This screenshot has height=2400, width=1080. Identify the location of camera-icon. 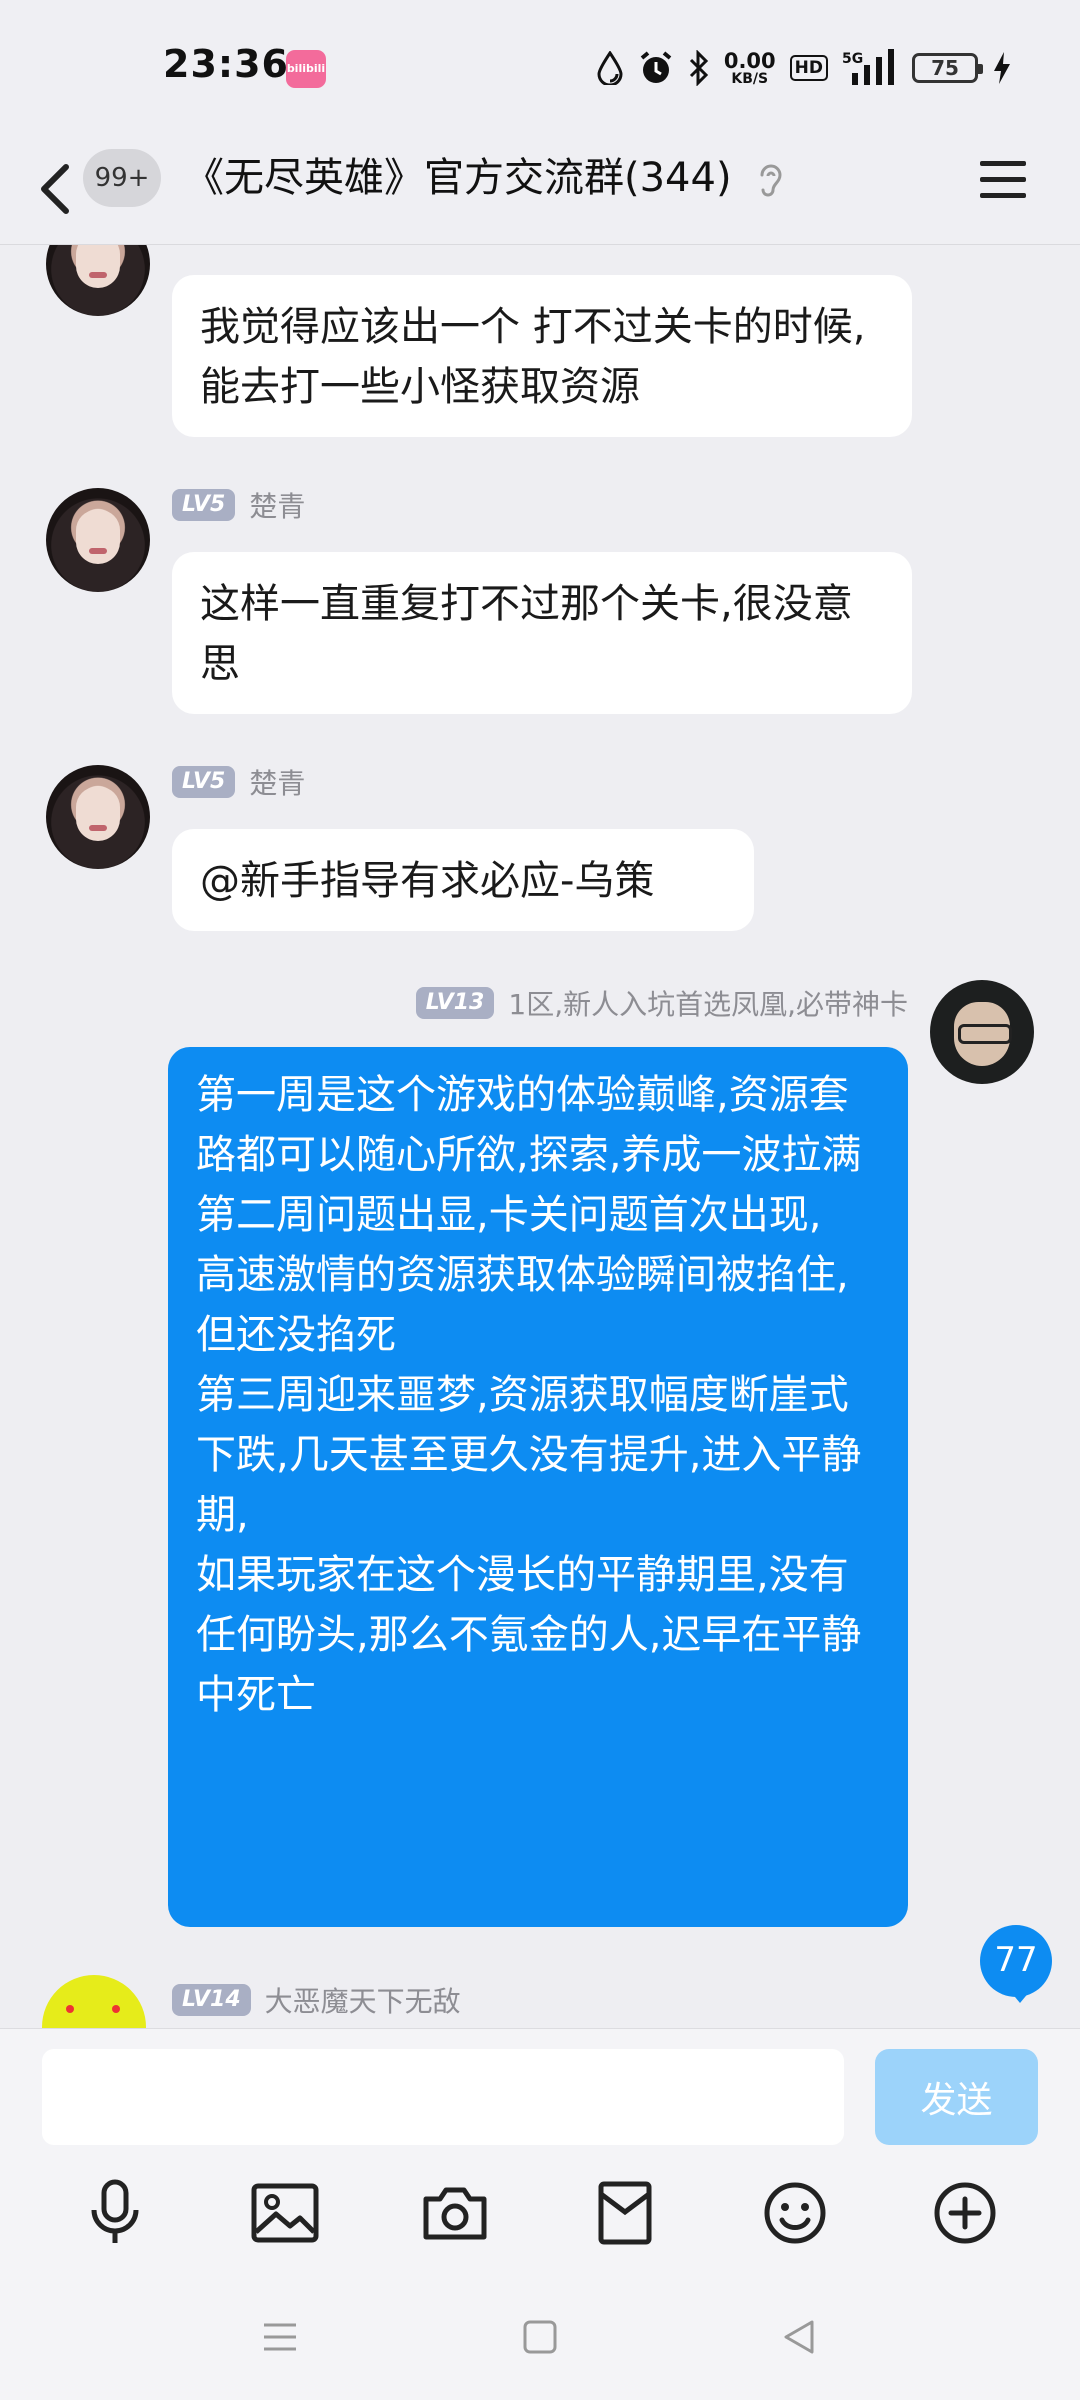
(455, 2213).